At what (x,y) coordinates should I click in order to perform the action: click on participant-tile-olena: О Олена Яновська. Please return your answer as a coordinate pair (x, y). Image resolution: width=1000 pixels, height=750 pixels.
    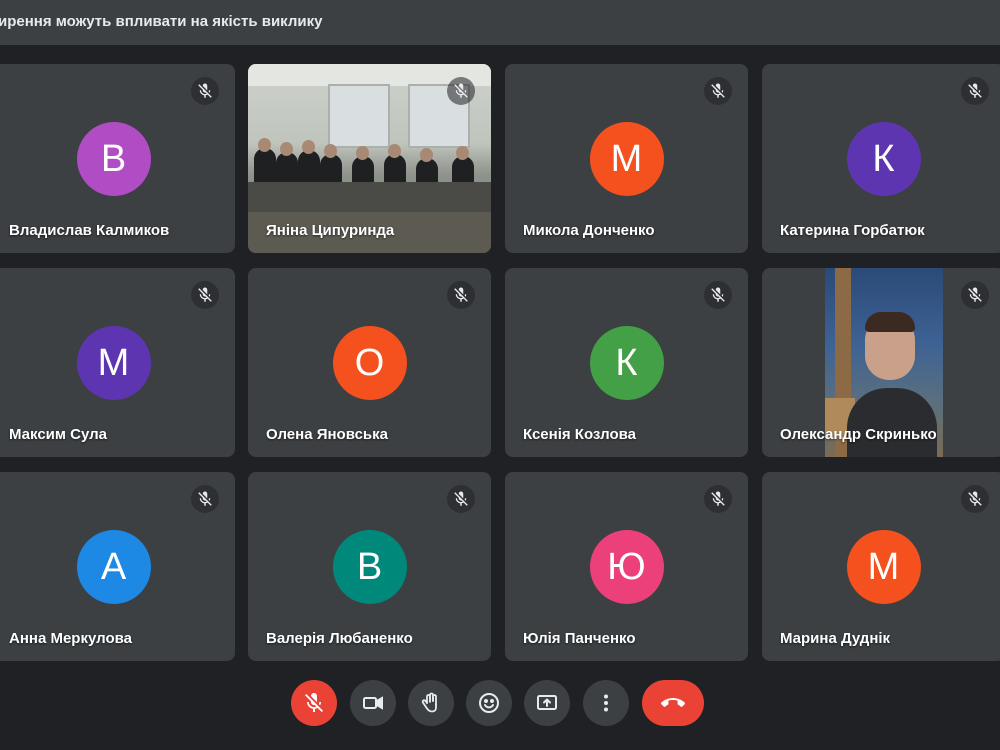
    Looking at the image, I should click on (369, 362).